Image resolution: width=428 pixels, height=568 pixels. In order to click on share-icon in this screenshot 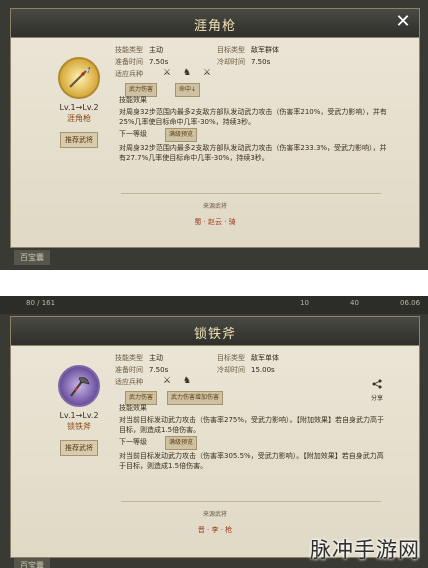, I will do `click(377, 384)`.